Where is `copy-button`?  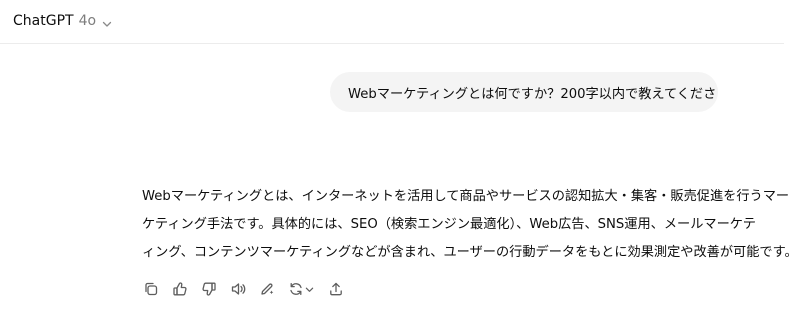 copy-button is located at coordinates (150, 289).